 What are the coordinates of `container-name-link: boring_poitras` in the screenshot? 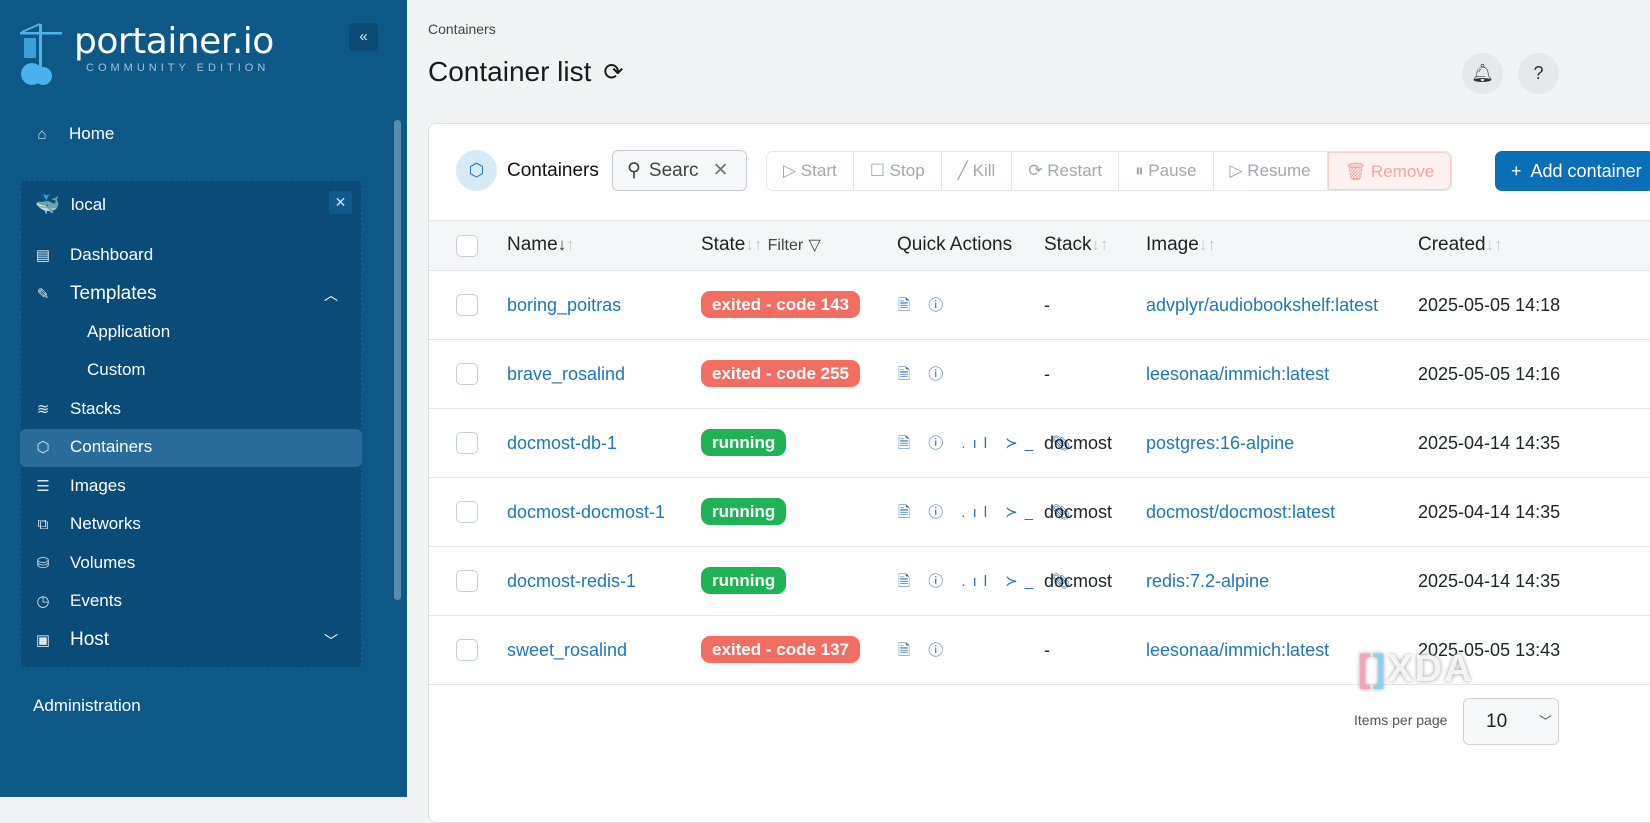 It's located at (564, 305).